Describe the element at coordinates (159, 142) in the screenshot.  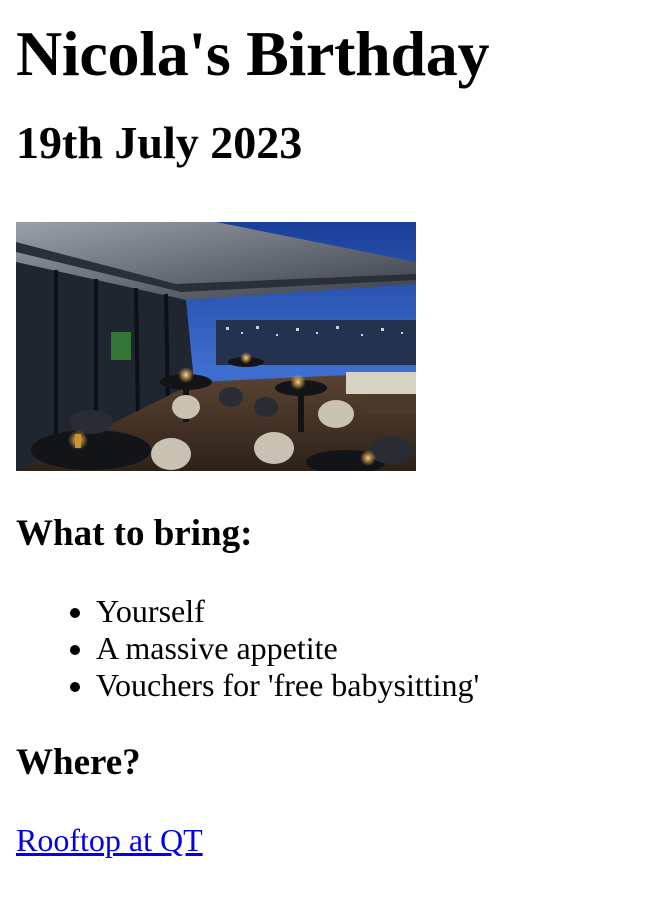
I see `event-date: 19th July 2023` at that location.